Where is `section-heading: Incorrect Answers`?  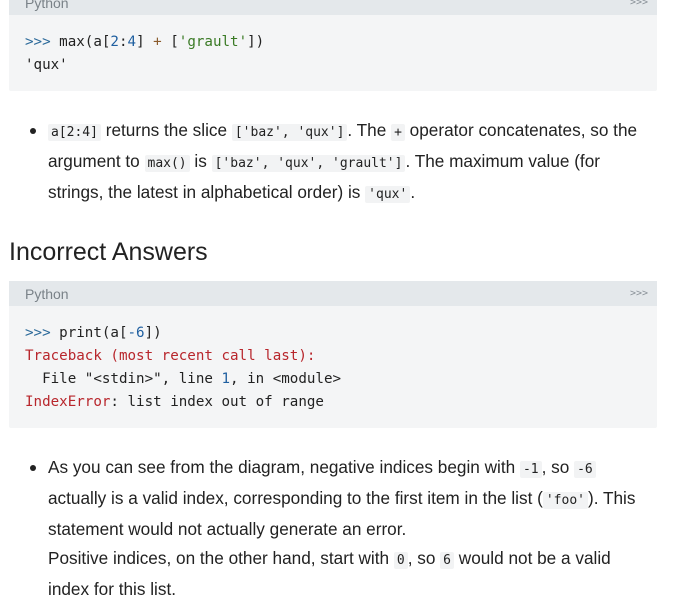 section-heading: Incorrect Answers is located at coordinates (108, 252).